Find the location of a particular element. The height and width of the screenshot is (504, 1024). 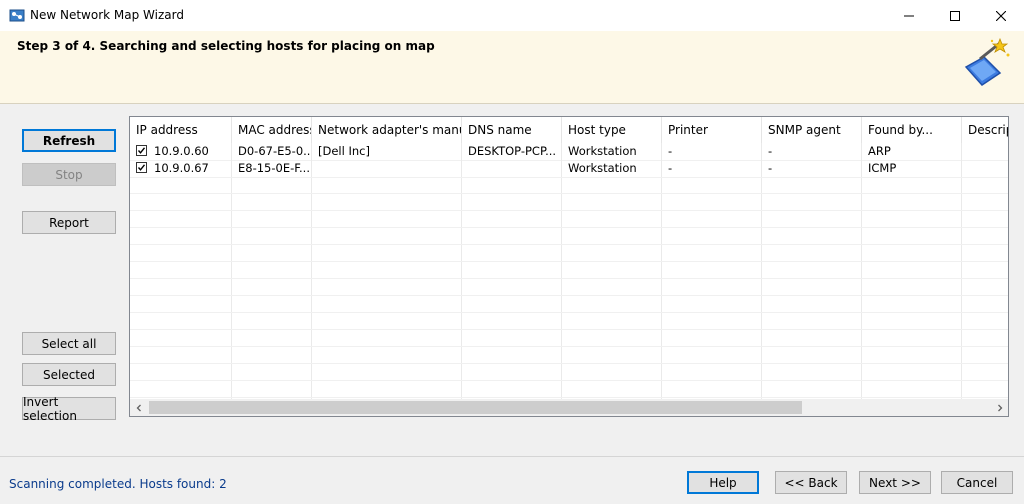

minimize-button is located at coordinates (909, 15).